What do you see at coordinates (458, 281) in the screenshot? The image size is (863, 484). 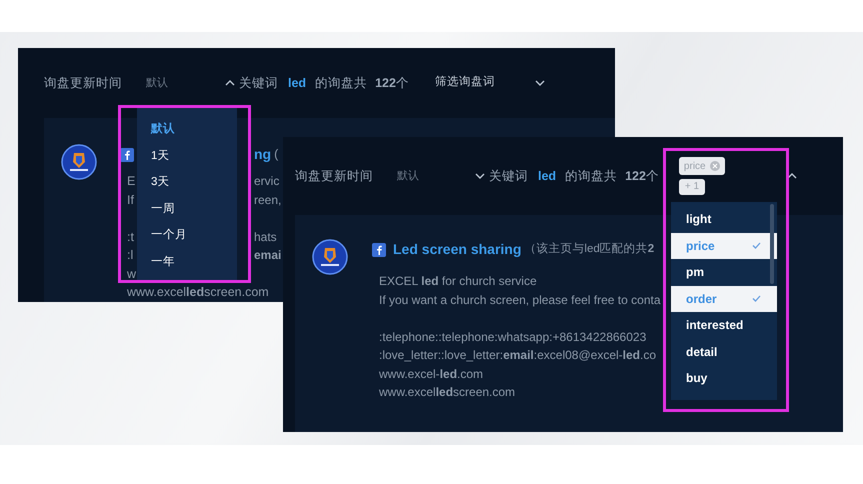 I see `post-text-line: EXCEL led for church service` at bounding box center [458, 281].